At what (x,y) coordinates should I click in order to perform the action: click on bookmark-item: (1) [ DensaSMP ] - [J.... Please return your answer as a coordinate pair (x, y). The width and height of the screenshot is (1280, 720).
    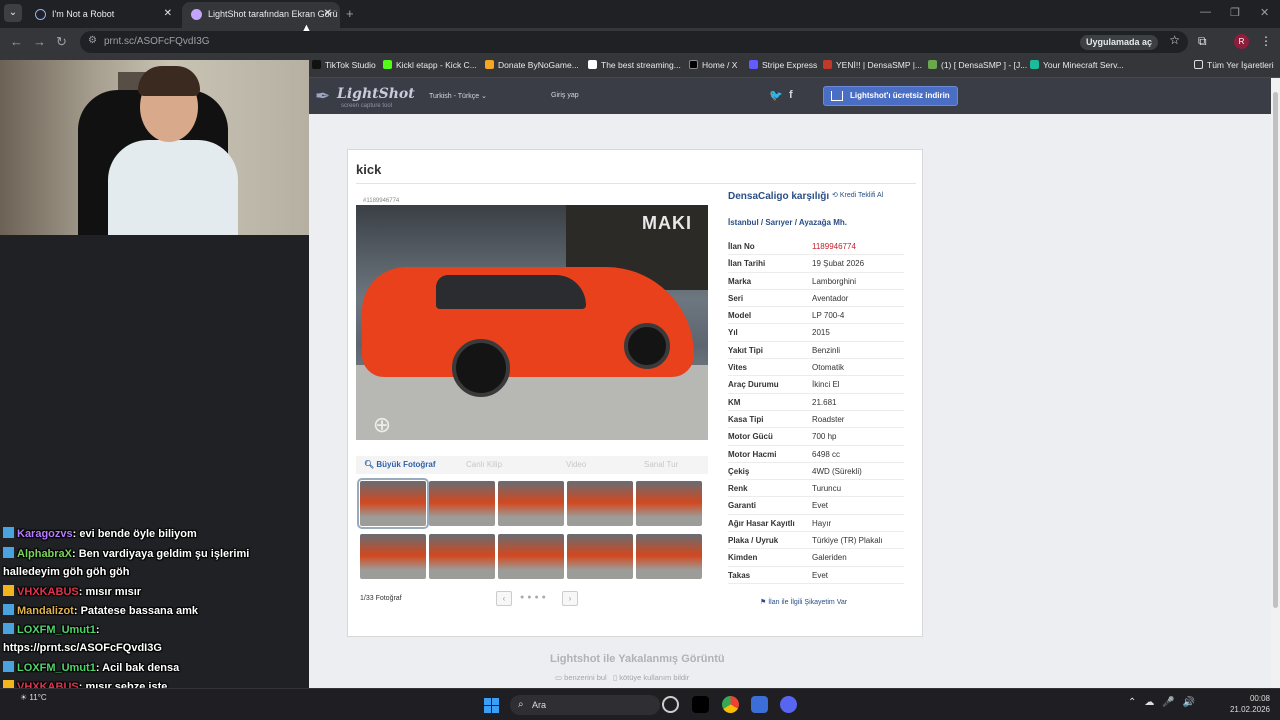
    Looking at the image, I should click on (977, 65).